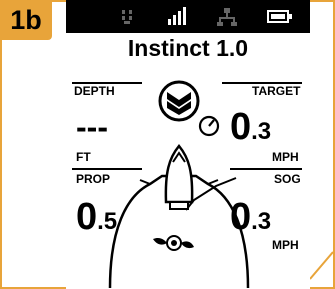  What do you see at coordinates (209, 126) in the screenshot?
I see `speedometer-icon` at bounding box center [209, 126].